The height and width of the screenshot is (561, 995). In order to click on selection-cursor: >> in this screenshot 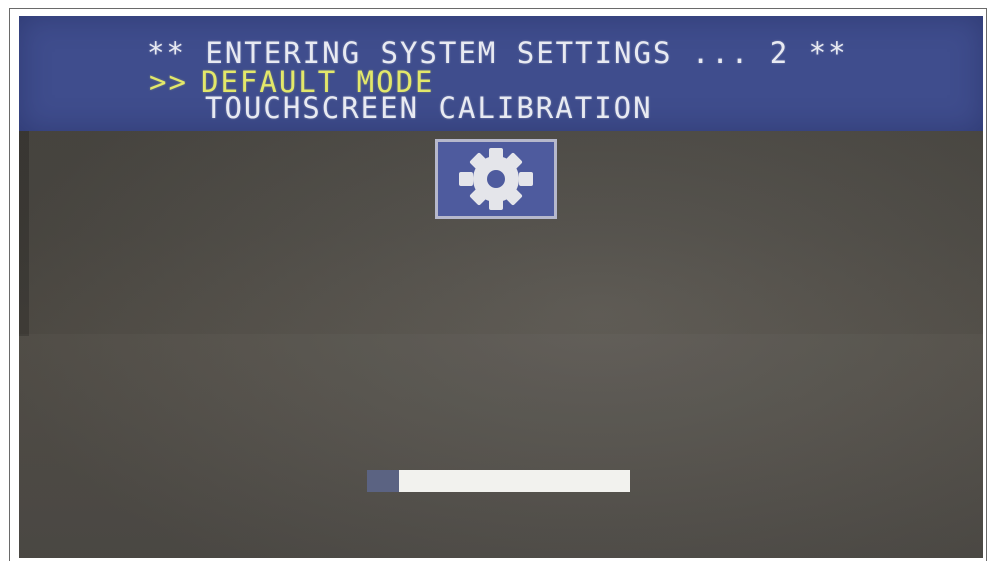, I will do `click(168, 82)`.